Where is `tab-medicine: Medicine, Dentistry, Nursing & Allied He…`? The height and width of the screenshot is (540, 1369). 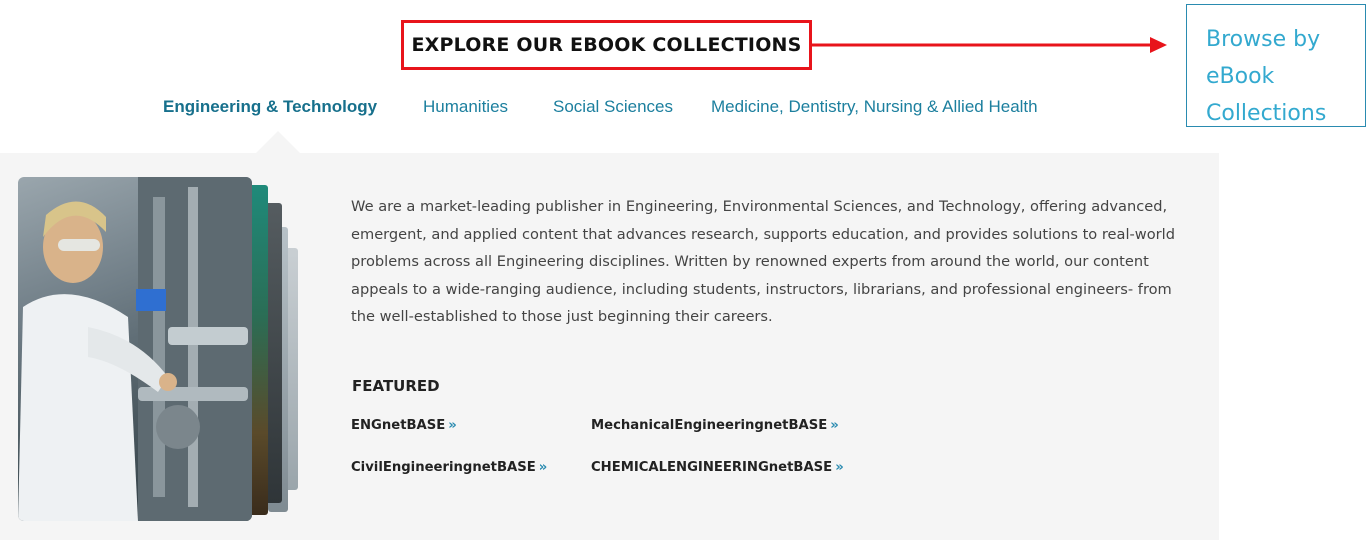
tab-medicine: Medicine, Dentistry, Nursing & Allied He… is located at coordinates (874, 107).